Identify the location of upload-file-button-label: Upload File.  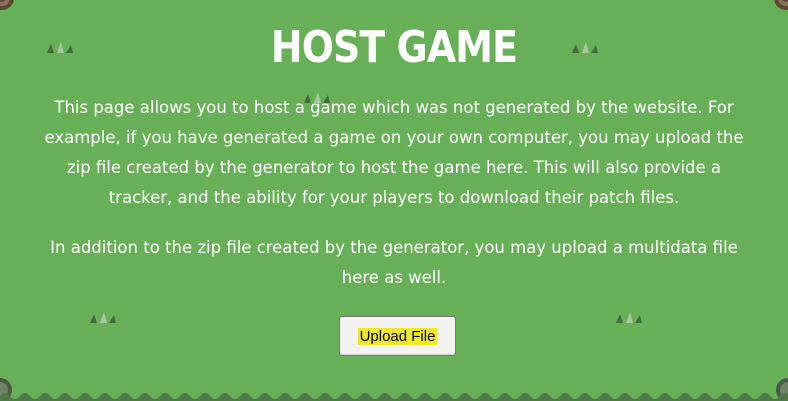
(397, 336).